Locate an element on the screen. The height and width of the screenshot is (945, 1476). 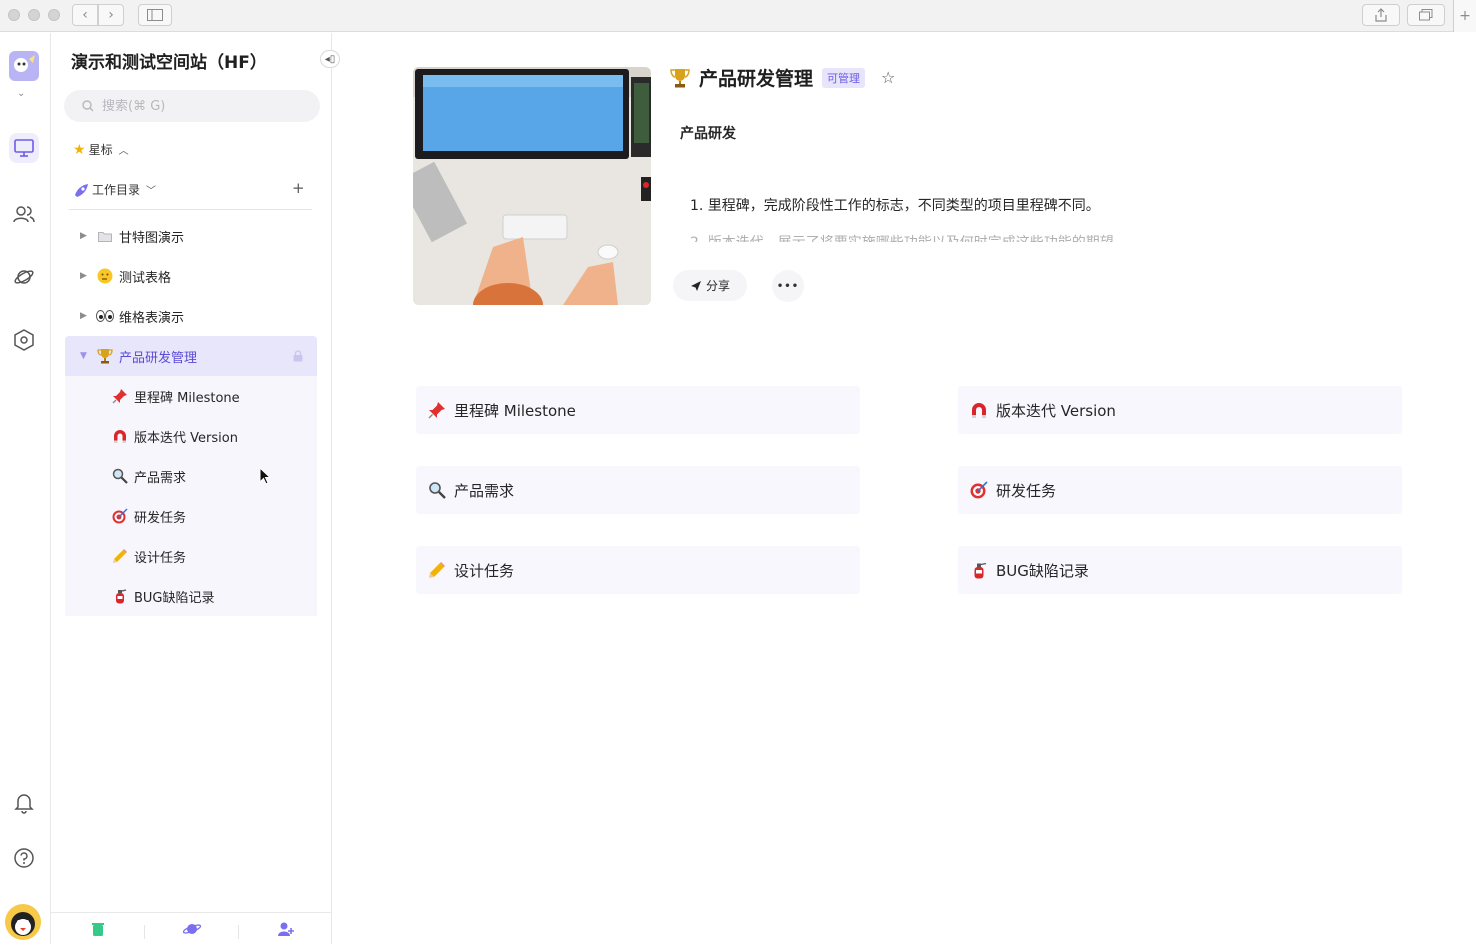
share-button: 分享 is located at coordinates (710, 285).